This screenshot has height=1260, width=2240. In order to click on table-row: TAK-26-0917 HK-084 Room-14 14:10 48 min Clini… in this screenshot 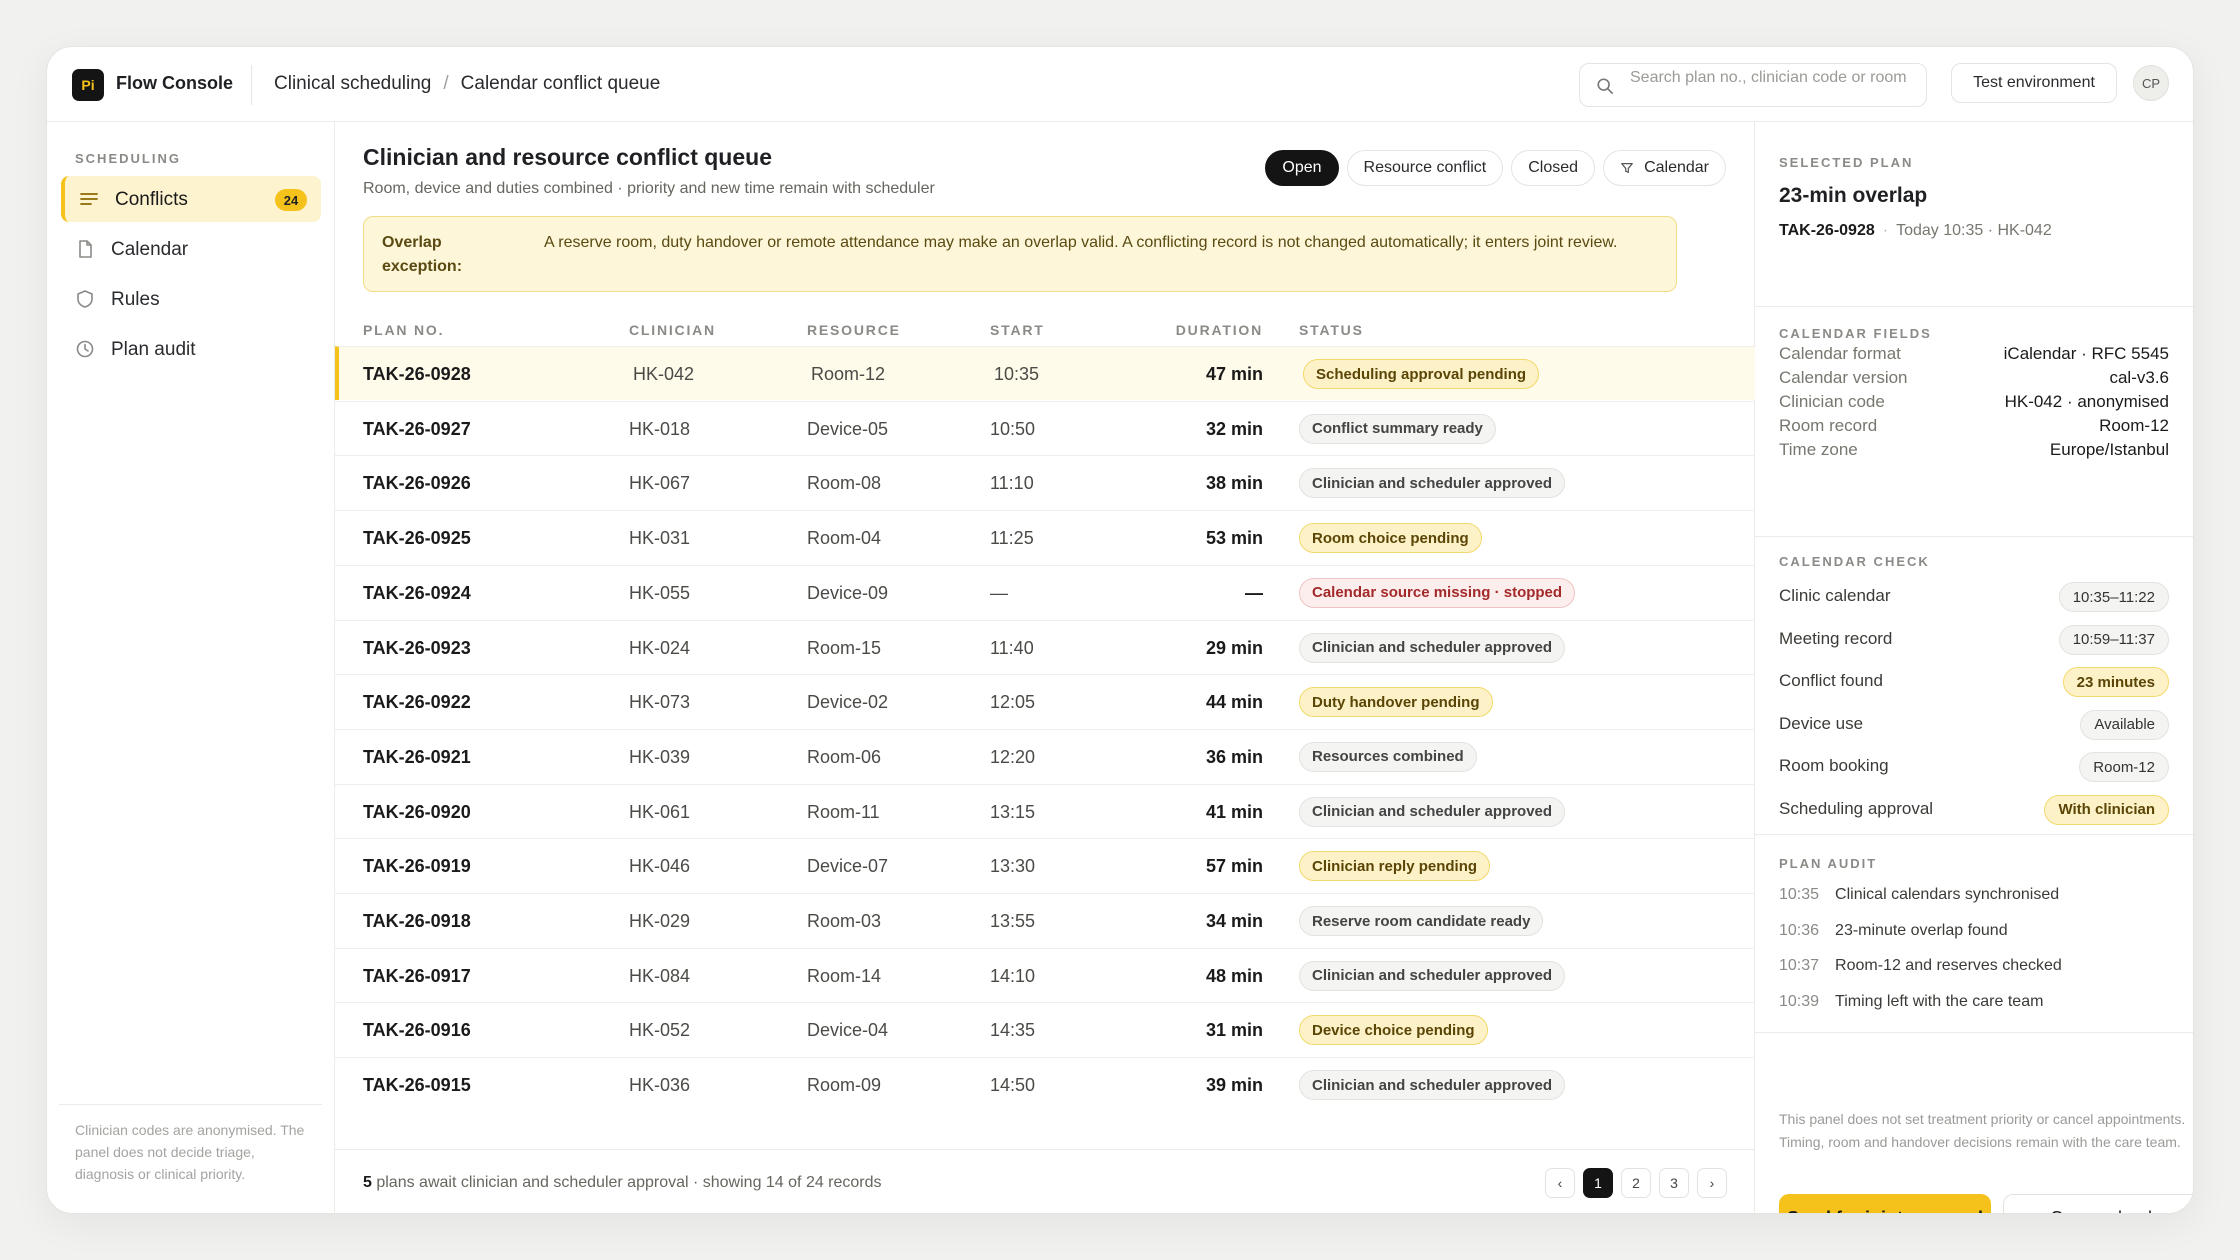, I will do `click(1045, 974)`.